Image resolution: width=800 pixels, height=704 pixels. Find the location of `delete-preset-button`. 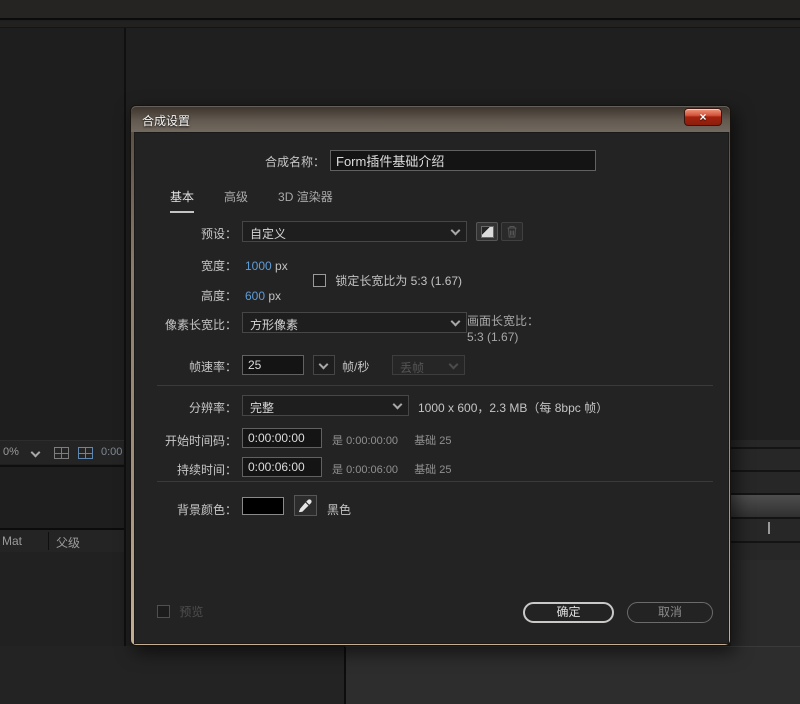

delete-preset-button is located at coordinates (512, 231).